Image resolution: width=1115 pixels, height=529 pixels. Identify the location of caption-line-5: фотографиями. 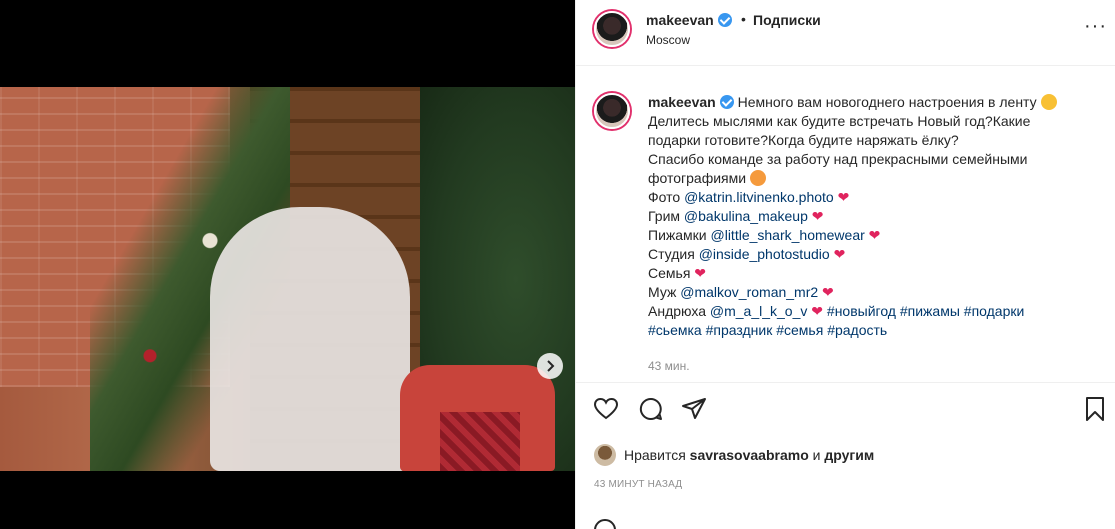
(697, 178).